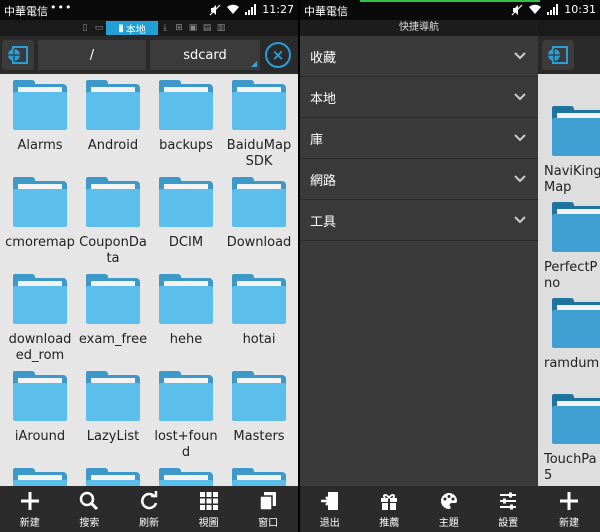 The width and height of the screenshot is (600, 532). Describe the element at coordinates (419, 179) in the screenshot. I see `drawer-item-network: 網路` at that location.